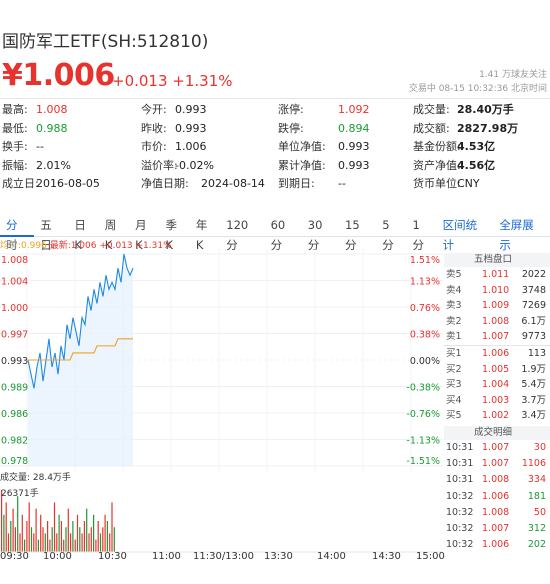  What do you see at coordinates (71, 129) in the screenshot?
I see `stat-item: 最低: 0.988` at bounding box center [71, 129].